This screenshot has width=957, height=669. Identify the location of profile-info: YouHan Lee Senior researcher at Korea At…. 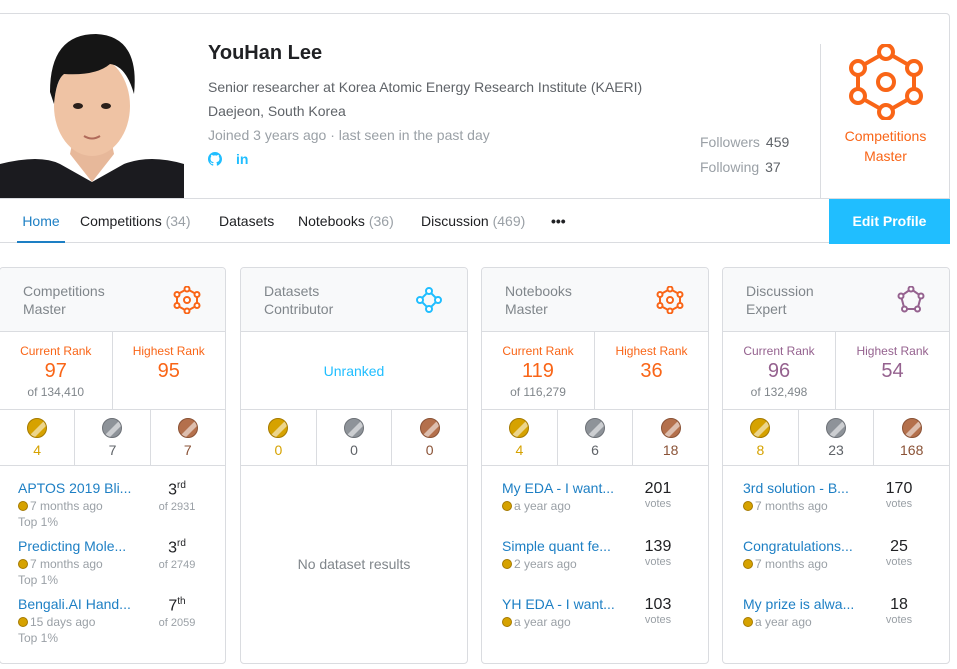
(425, 104).